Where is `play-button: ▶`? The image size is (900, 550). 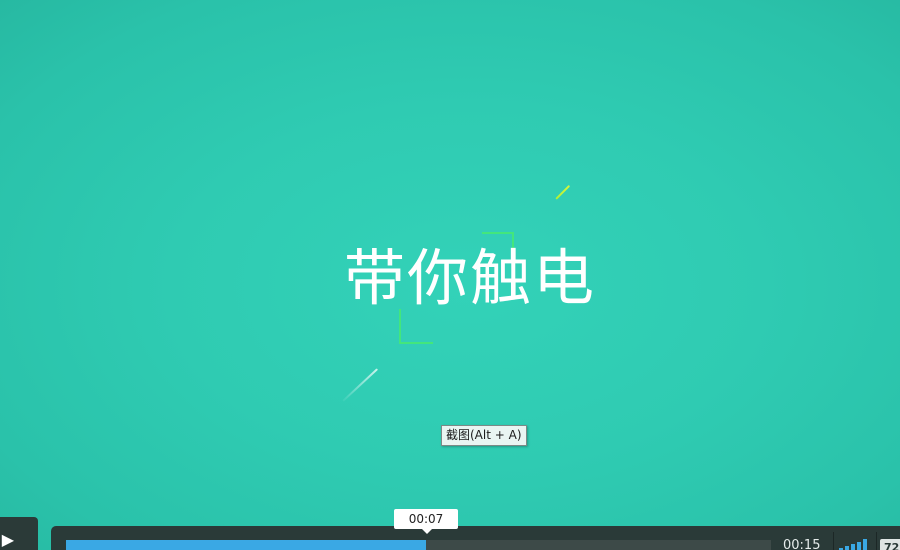
play-button: ▶ is located at coordinates (19, 533).